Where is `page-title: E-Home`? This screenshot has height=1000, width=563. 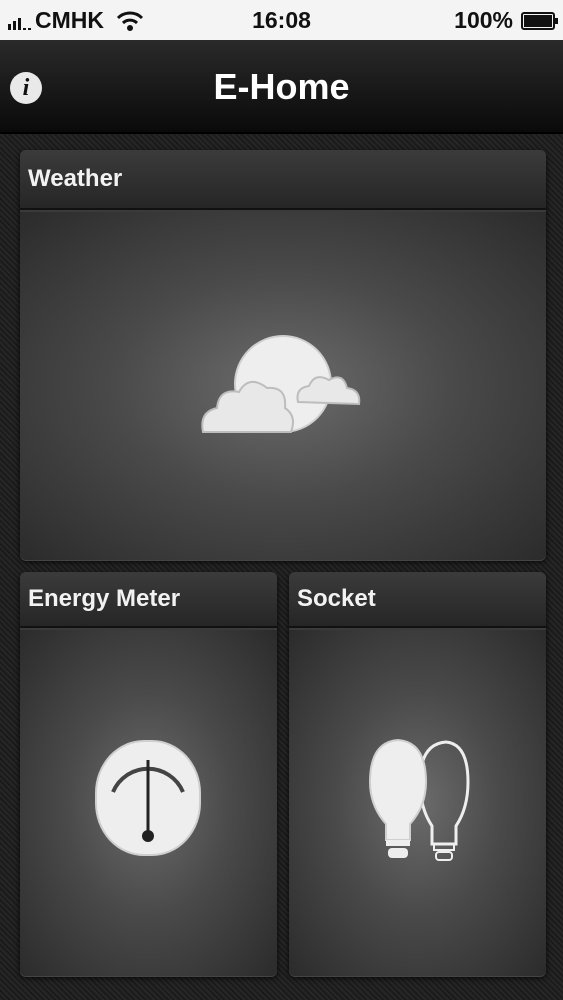
page-title: E-Home is located at coordinates (281, 86).